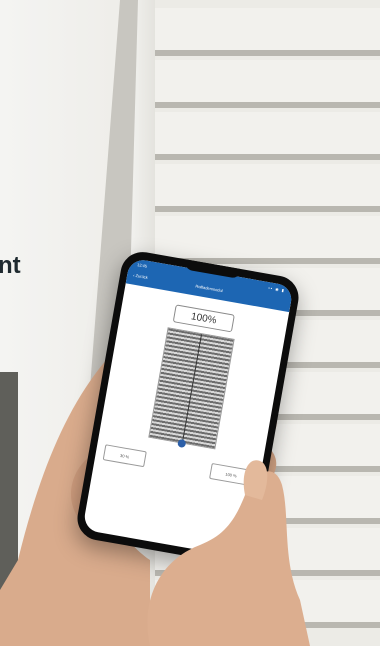 The image size is (380, 646). I want to click on right-thumb, so click(255, 480).